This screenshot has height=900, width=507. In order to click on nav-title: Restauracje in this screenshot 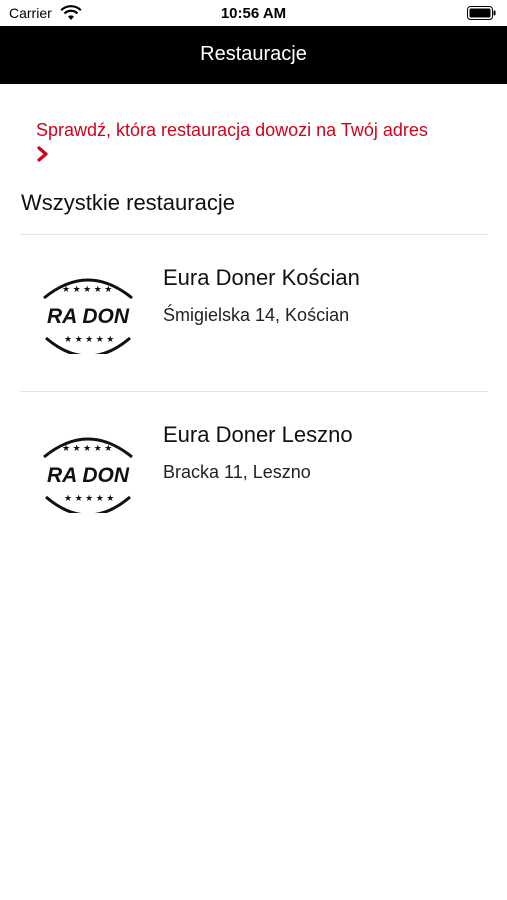, I will do `click(253, 54)`.